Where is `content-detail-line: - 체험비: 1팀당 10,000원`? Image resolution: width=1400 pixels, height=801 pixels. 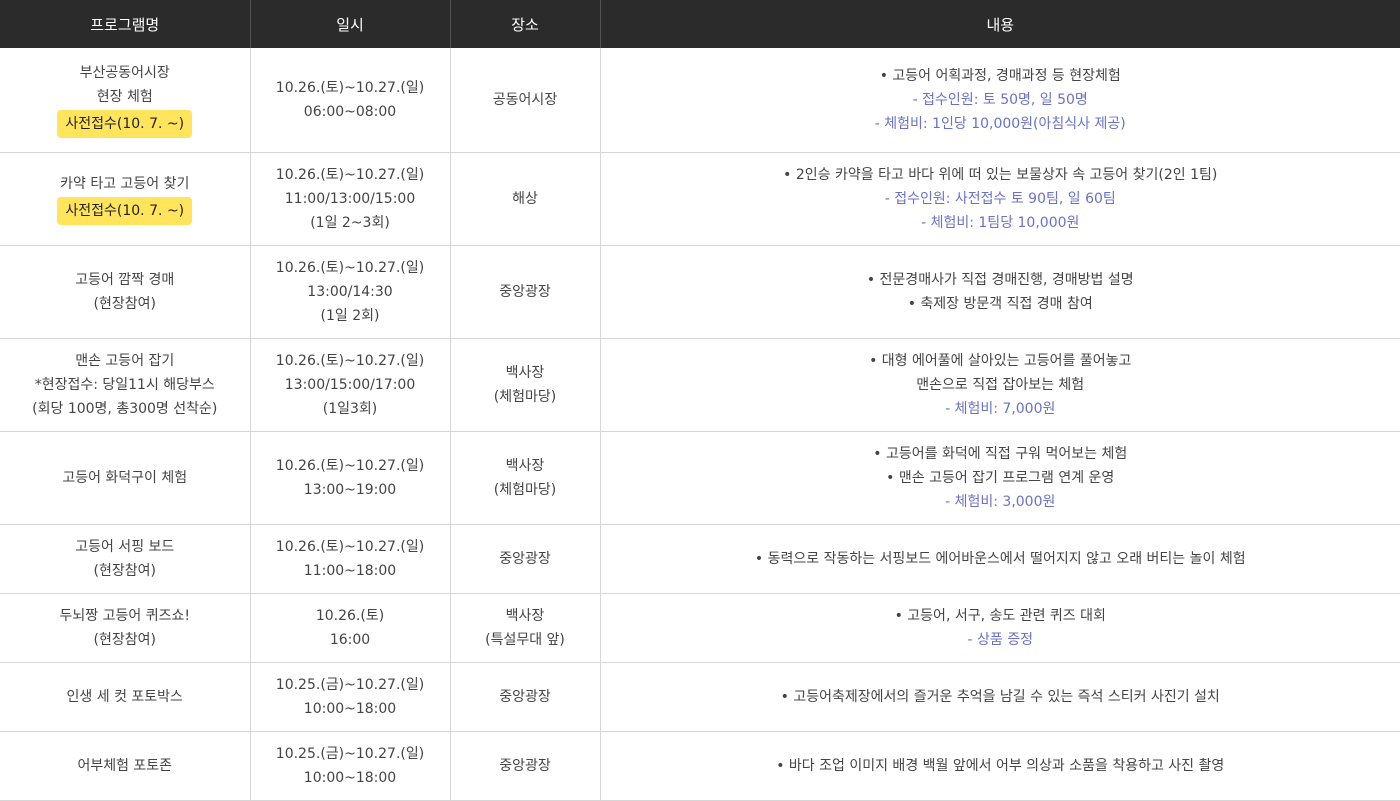
content-detail-line: - 체험비: 1팀당 10,000원 is located at coordinates (1000, 222).